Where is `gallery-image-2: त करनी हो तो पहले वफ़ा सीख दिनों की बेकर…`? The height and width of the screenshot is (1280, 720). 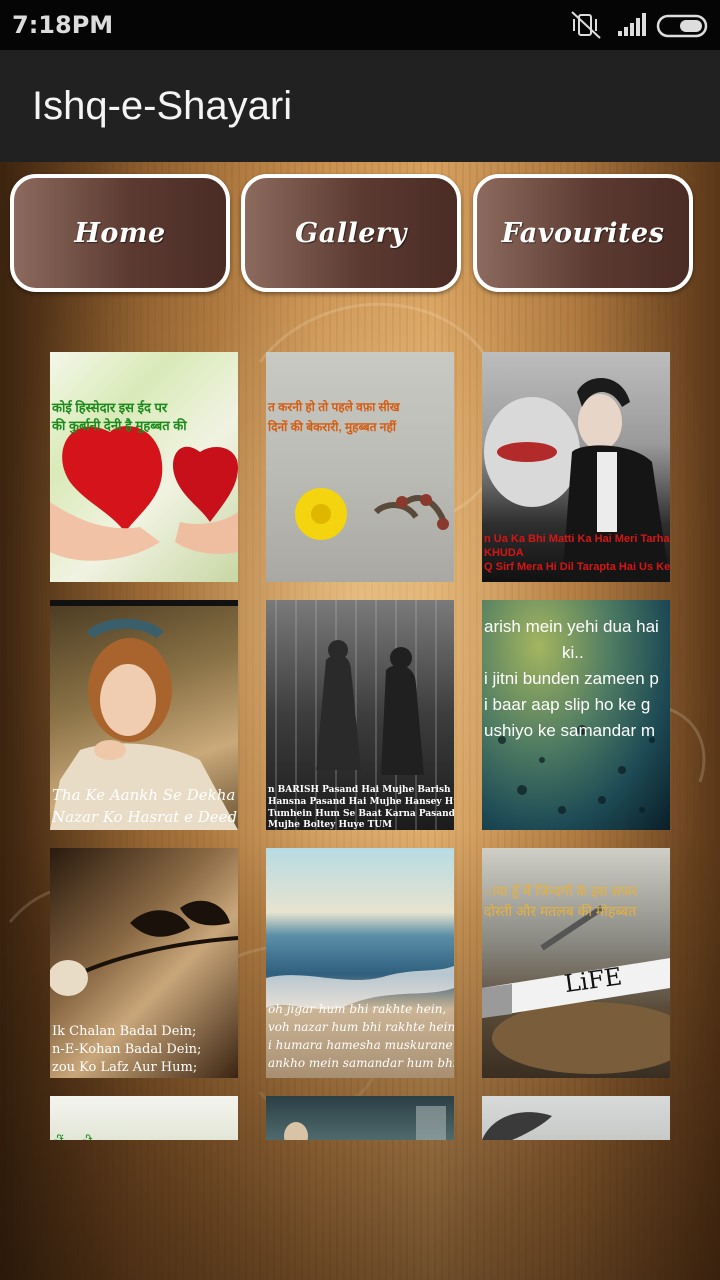 gallery-image-2: त करनी हो तो पहले वफ़ा सीख दिनों की बेकर… is located at coordinates (360, 467).